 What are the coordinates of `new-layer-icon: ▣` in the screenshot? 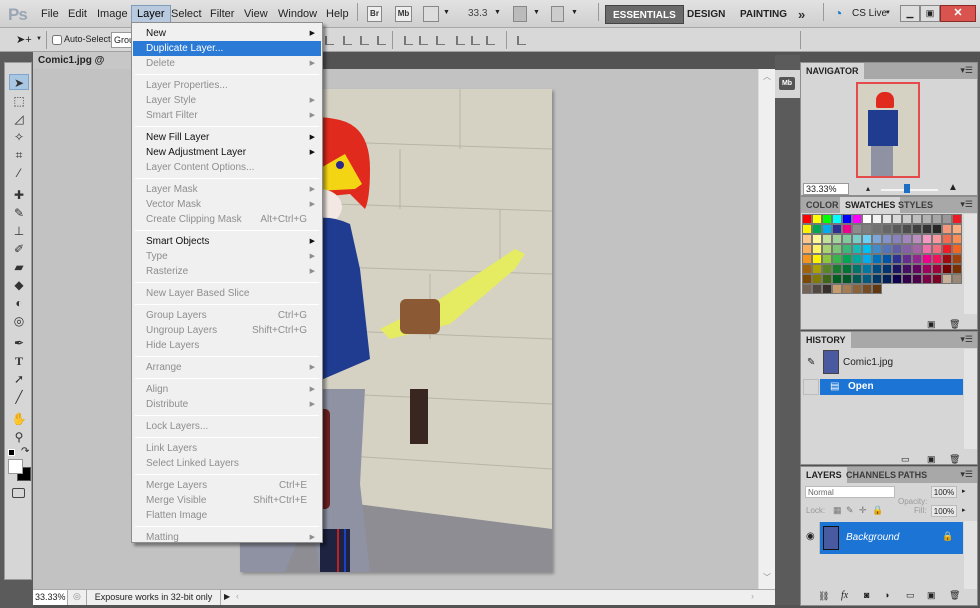 It's located at (931, 595).